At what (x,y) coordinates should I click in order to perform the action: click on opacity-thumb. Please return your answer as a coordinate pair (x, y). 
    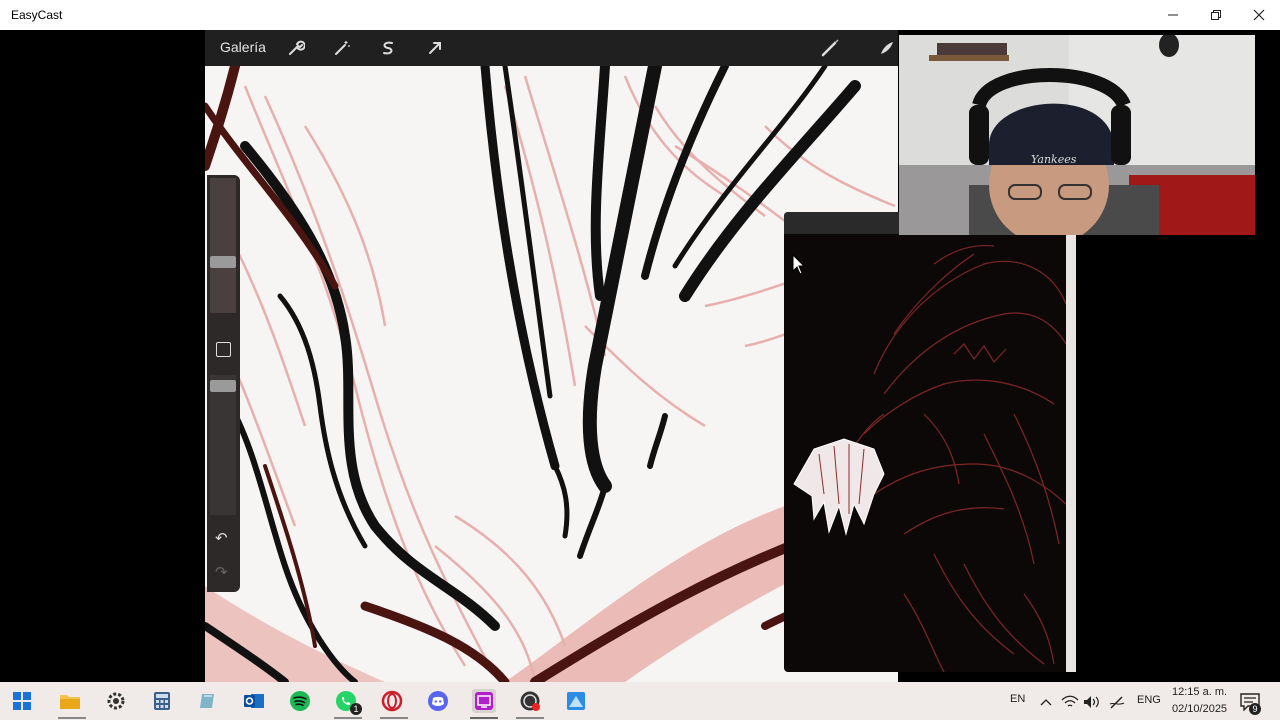
    Looking at the image, I should click on (223, 386).